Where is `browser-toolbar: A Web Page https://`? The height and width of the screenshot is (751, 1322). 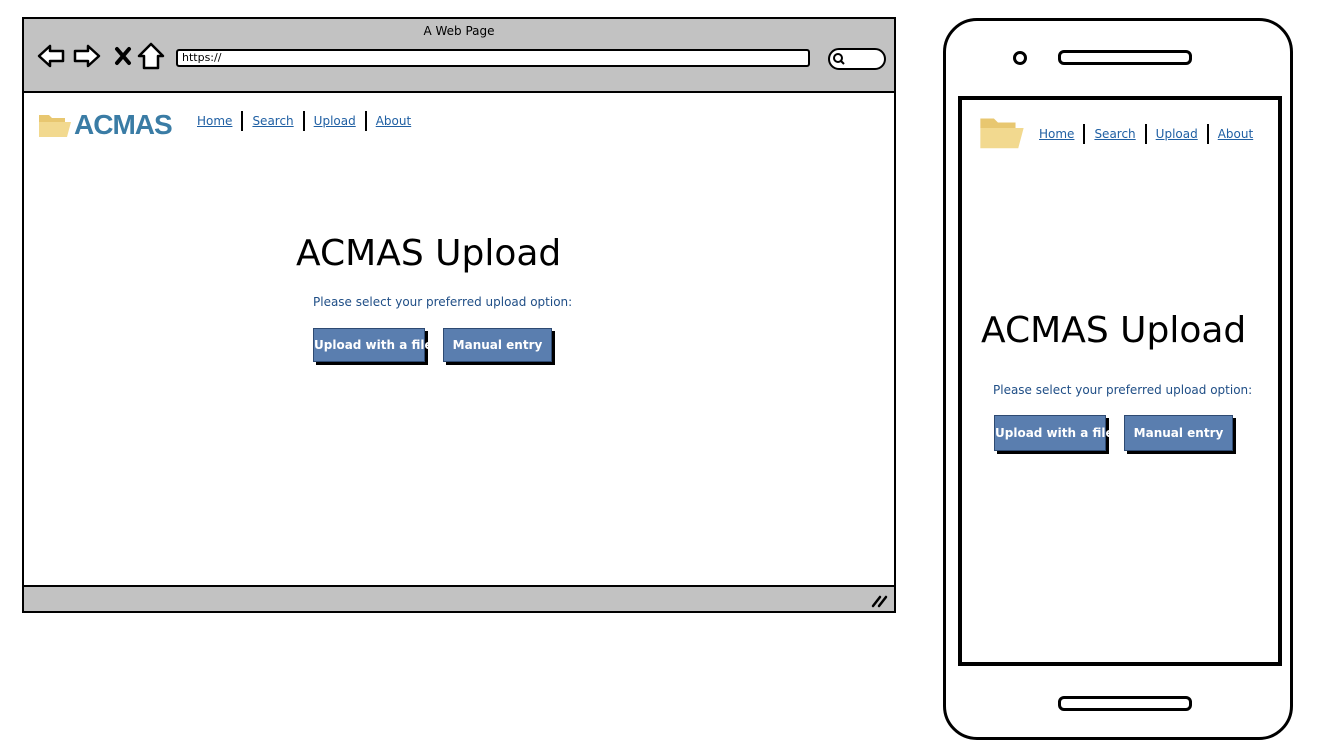 browser-toolbar: A Web Page https:// is located at coordinates (459, 56).